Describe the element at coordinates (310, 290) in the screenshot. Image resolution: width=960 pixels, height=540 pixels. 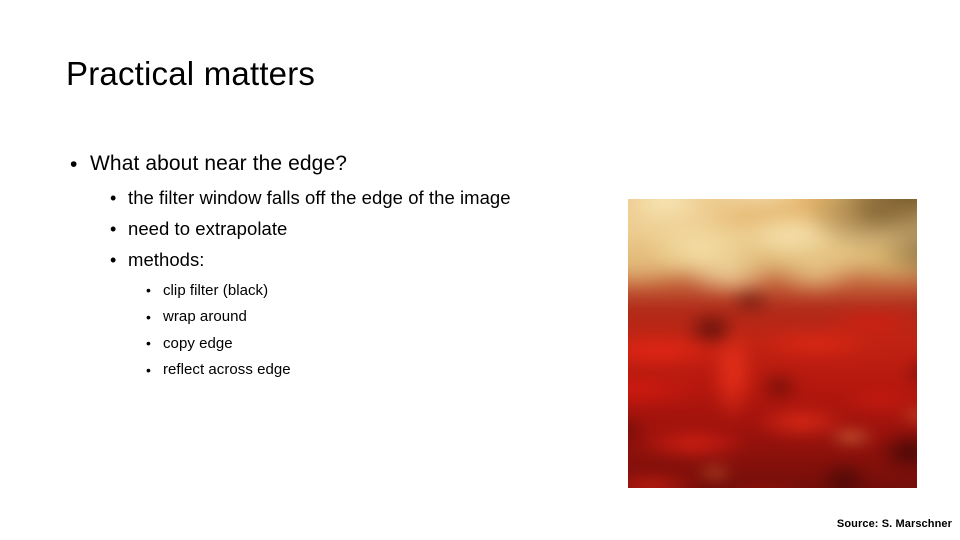
I see `bullet-level3-item: • clip filter (black)` at that location.